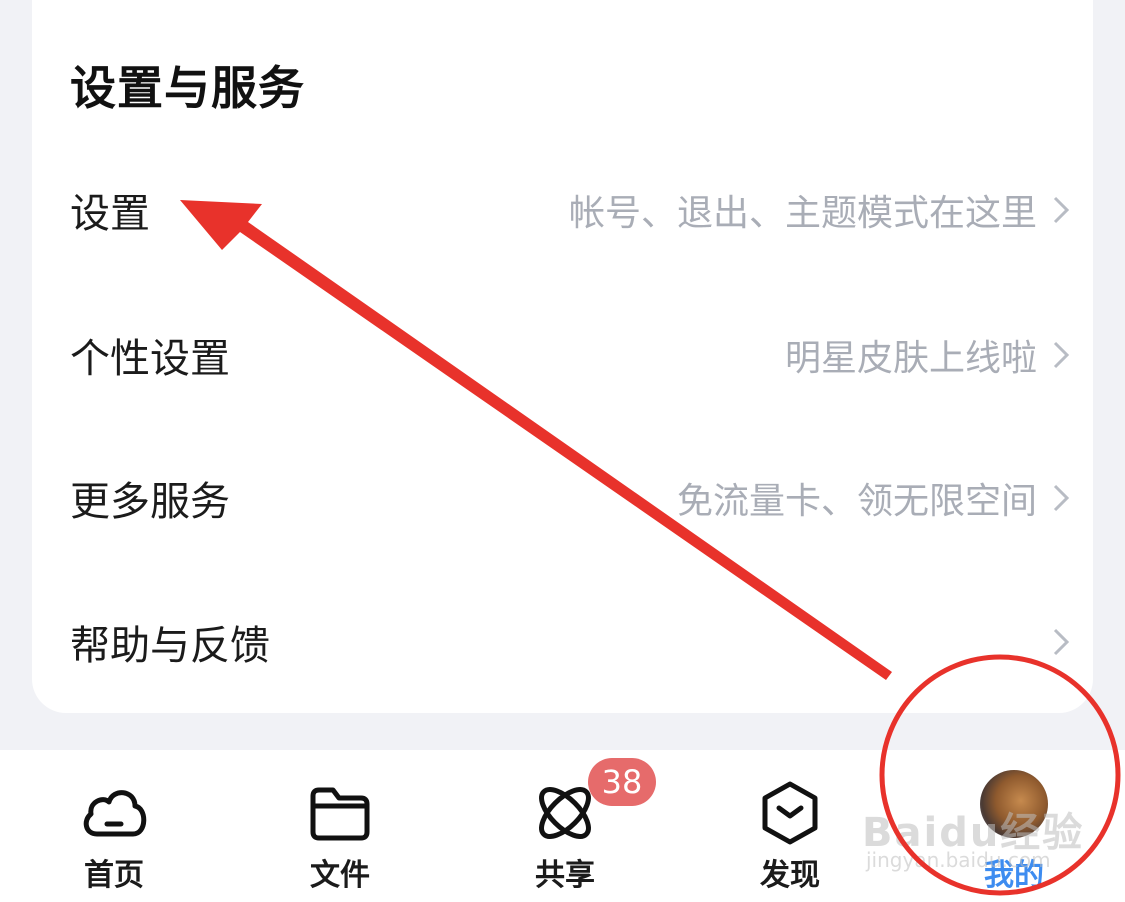  I want to click on section-title: 设置与服务, so click(187, 88).